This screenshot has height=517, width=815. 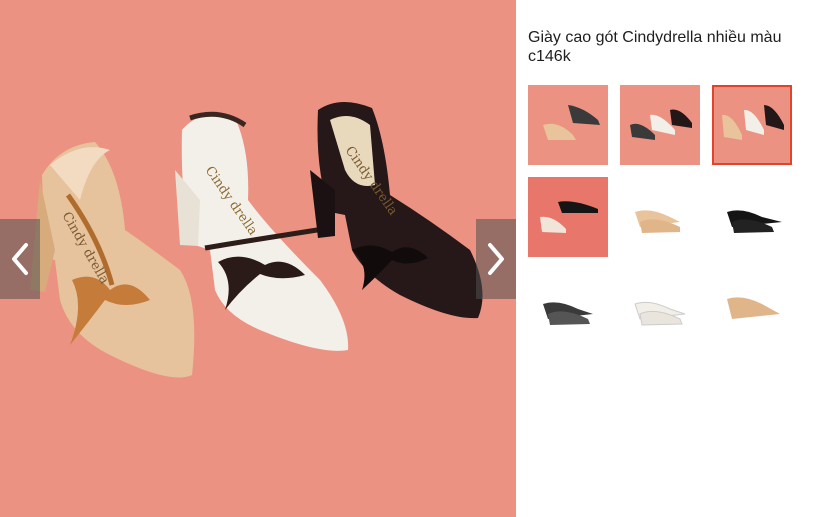 I want to click on chevron-right-icon, so click(x=496, y=259).